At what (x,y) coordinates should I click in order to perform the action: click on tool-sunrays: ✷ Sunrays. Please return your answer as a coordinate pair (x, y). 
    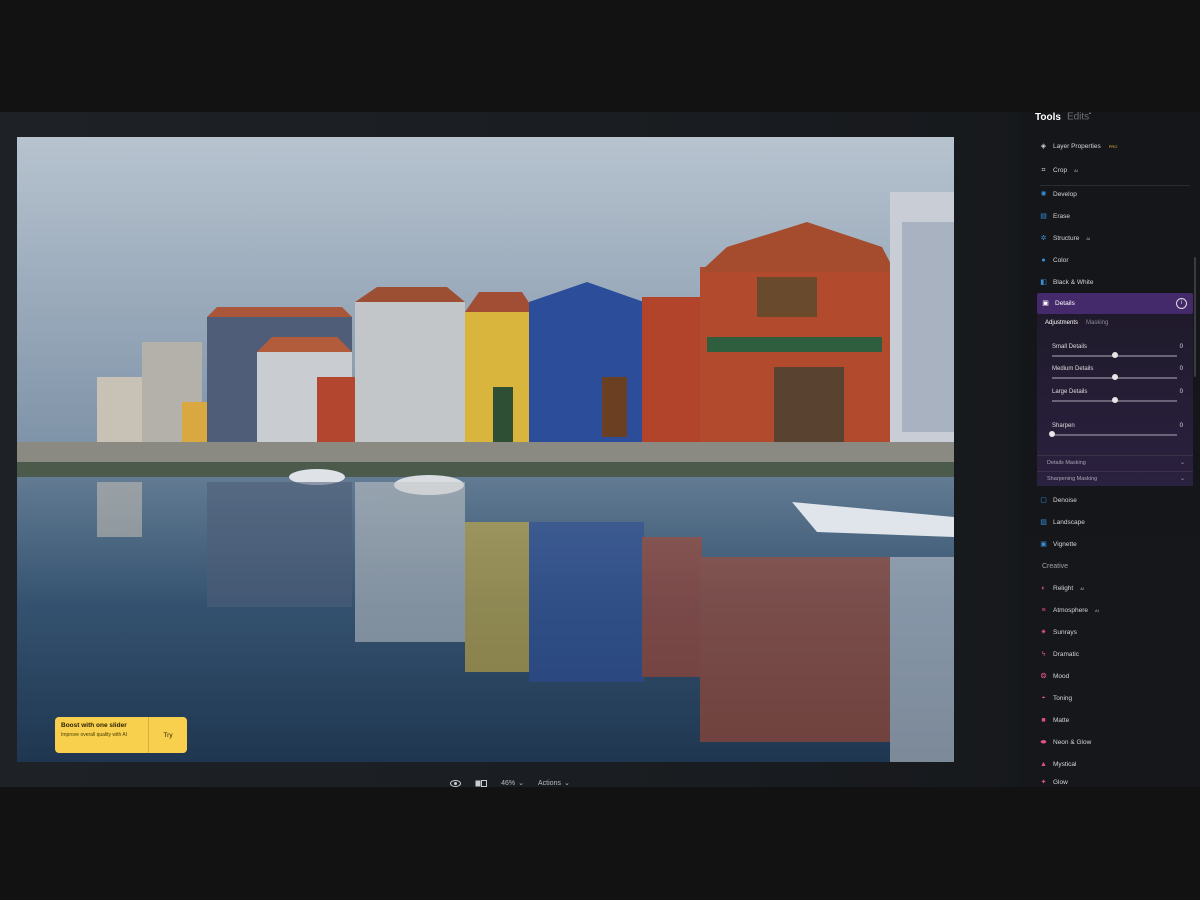
    Looking at the image, I should click on (1117, 632).